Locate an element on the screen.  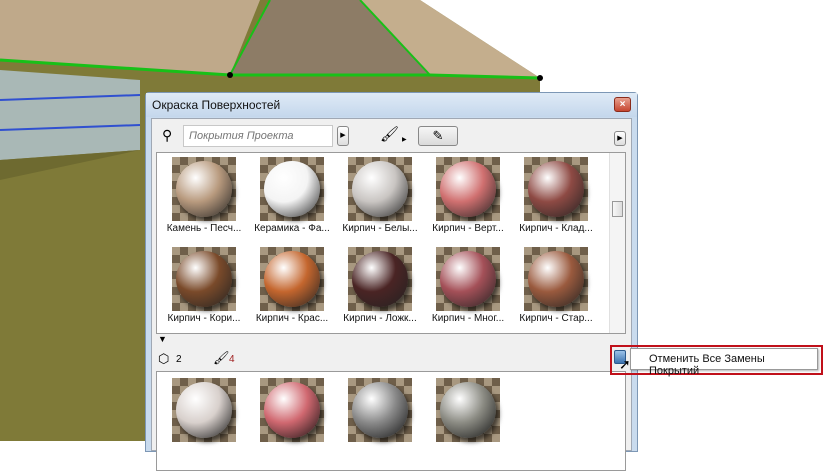
surface-count: 4 is located at coordinates (232, 359).